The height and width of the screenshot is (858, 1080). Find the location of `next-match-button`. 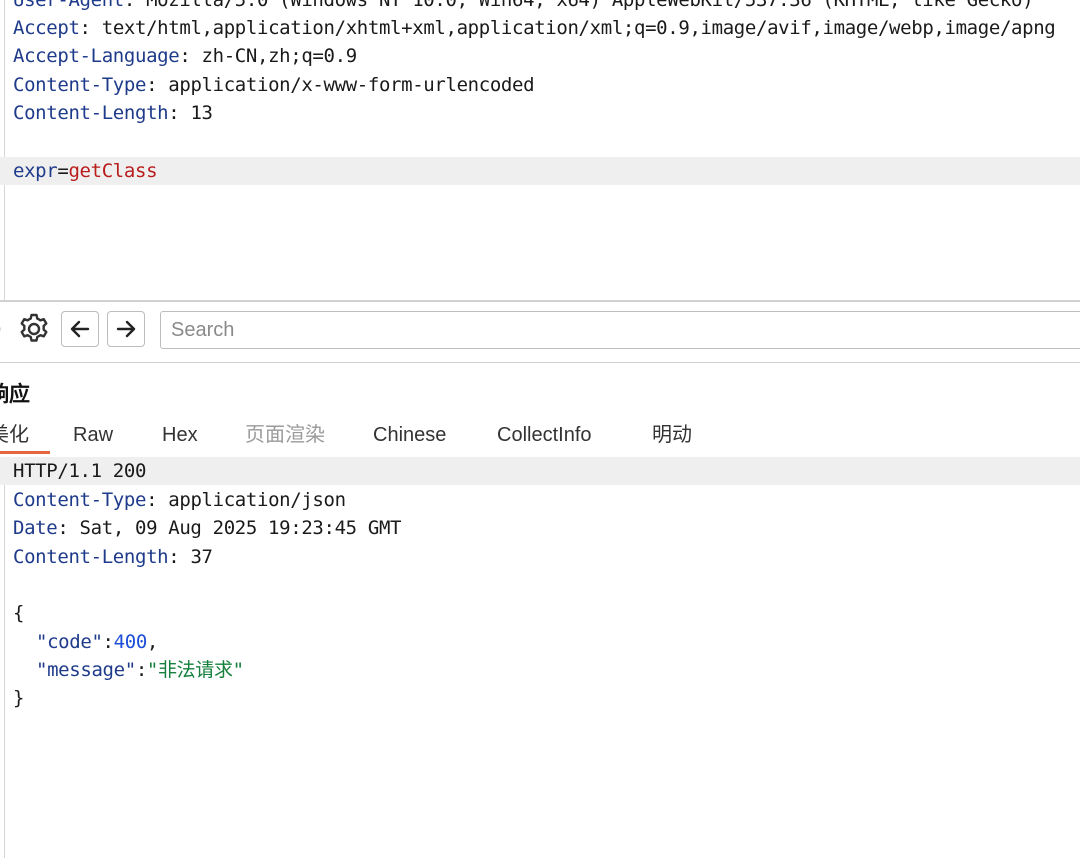

next-match-button is located at coordinates (126, 329).